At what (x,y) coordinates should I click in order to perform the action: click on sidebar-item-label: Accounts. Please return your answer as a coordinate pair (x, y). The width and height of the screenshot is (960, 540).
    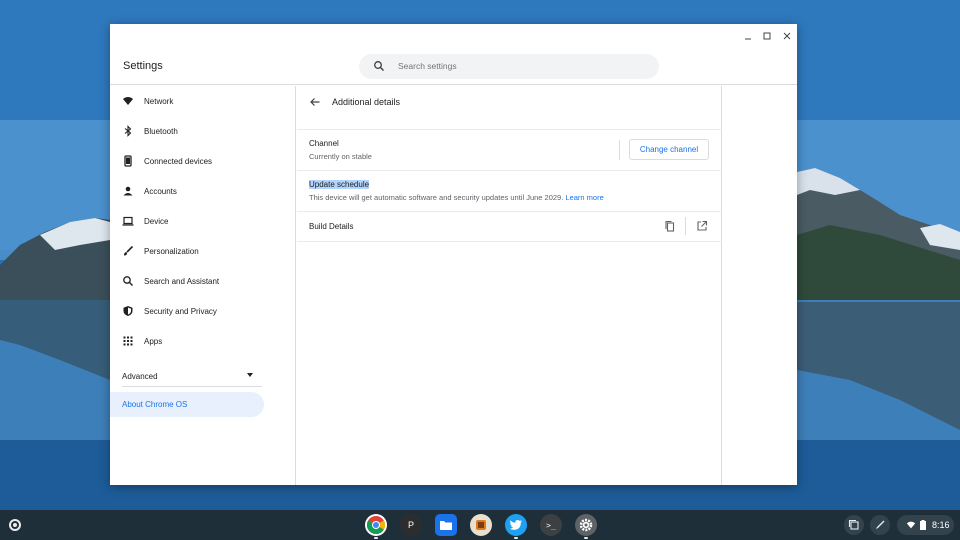
    Looking at the image, I should click on (160, 191).